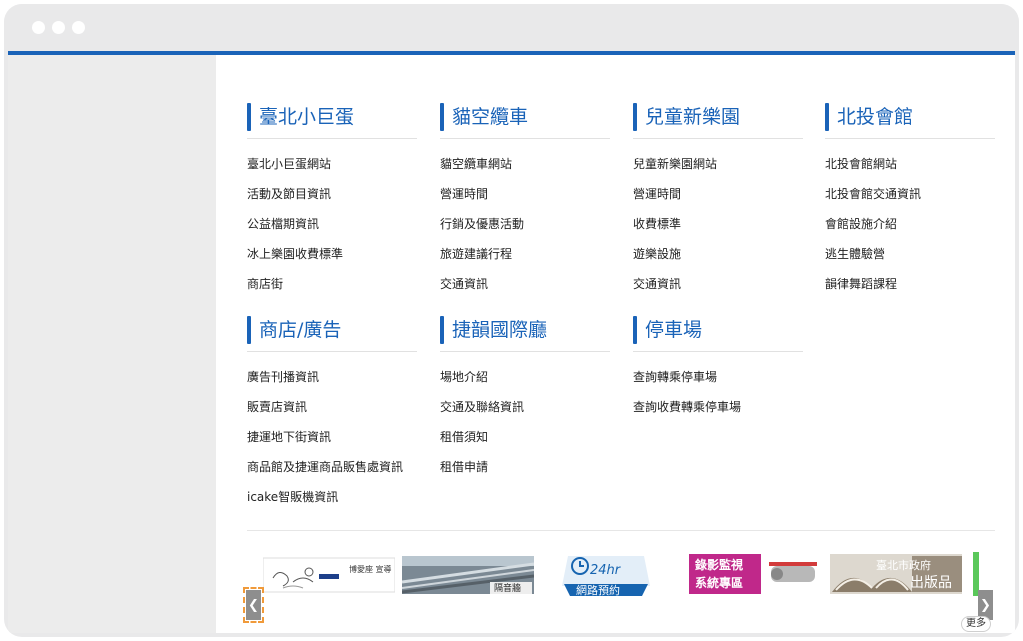 This screenshot has height=641, width=1023. I want to click on section-link: 商店街, so click(265, 284).